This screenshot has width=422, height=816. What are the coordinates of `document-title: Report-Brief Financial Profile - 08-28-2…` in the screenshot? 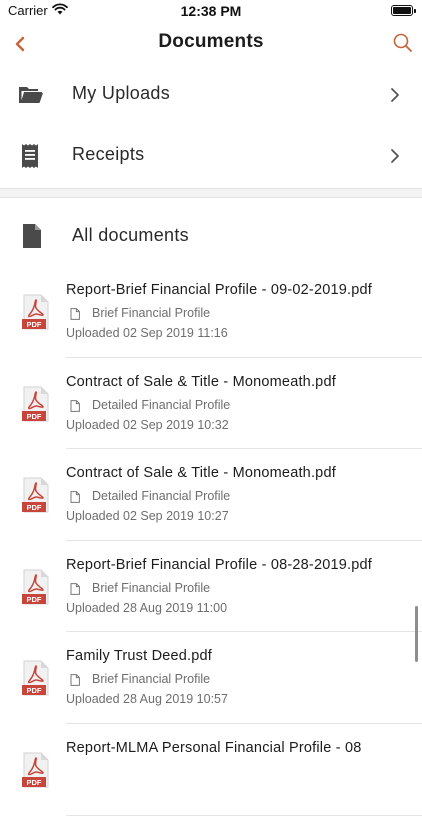 It's located at (219, 564).